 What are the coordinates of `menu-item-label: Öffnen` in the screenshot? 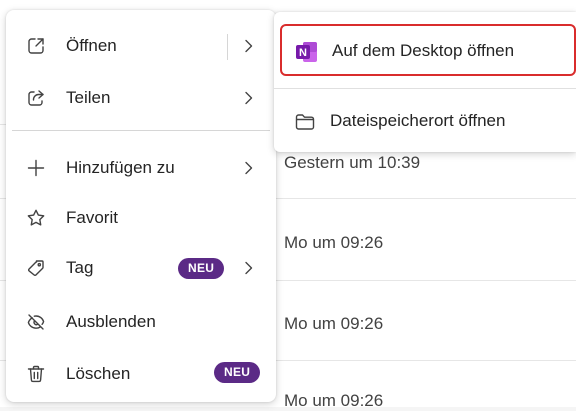 It's located at (91, 45).